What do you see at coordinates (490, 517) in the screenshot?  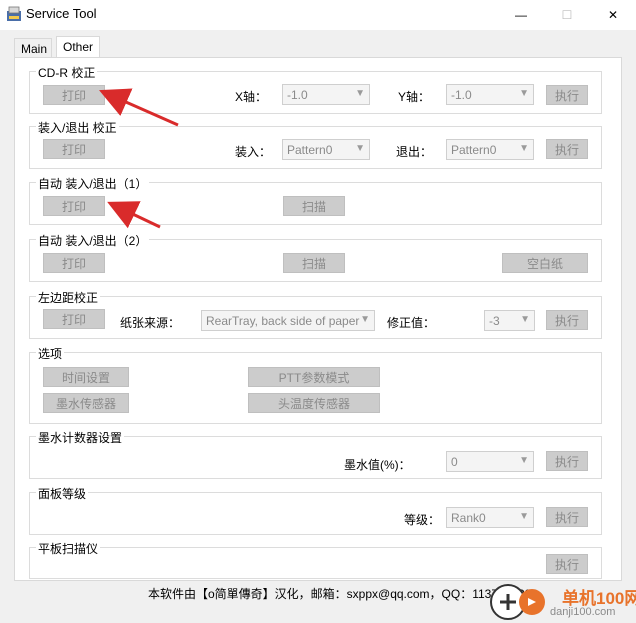 I see `rank-select: Rank0 ▼` at bounding box center [490, 517].